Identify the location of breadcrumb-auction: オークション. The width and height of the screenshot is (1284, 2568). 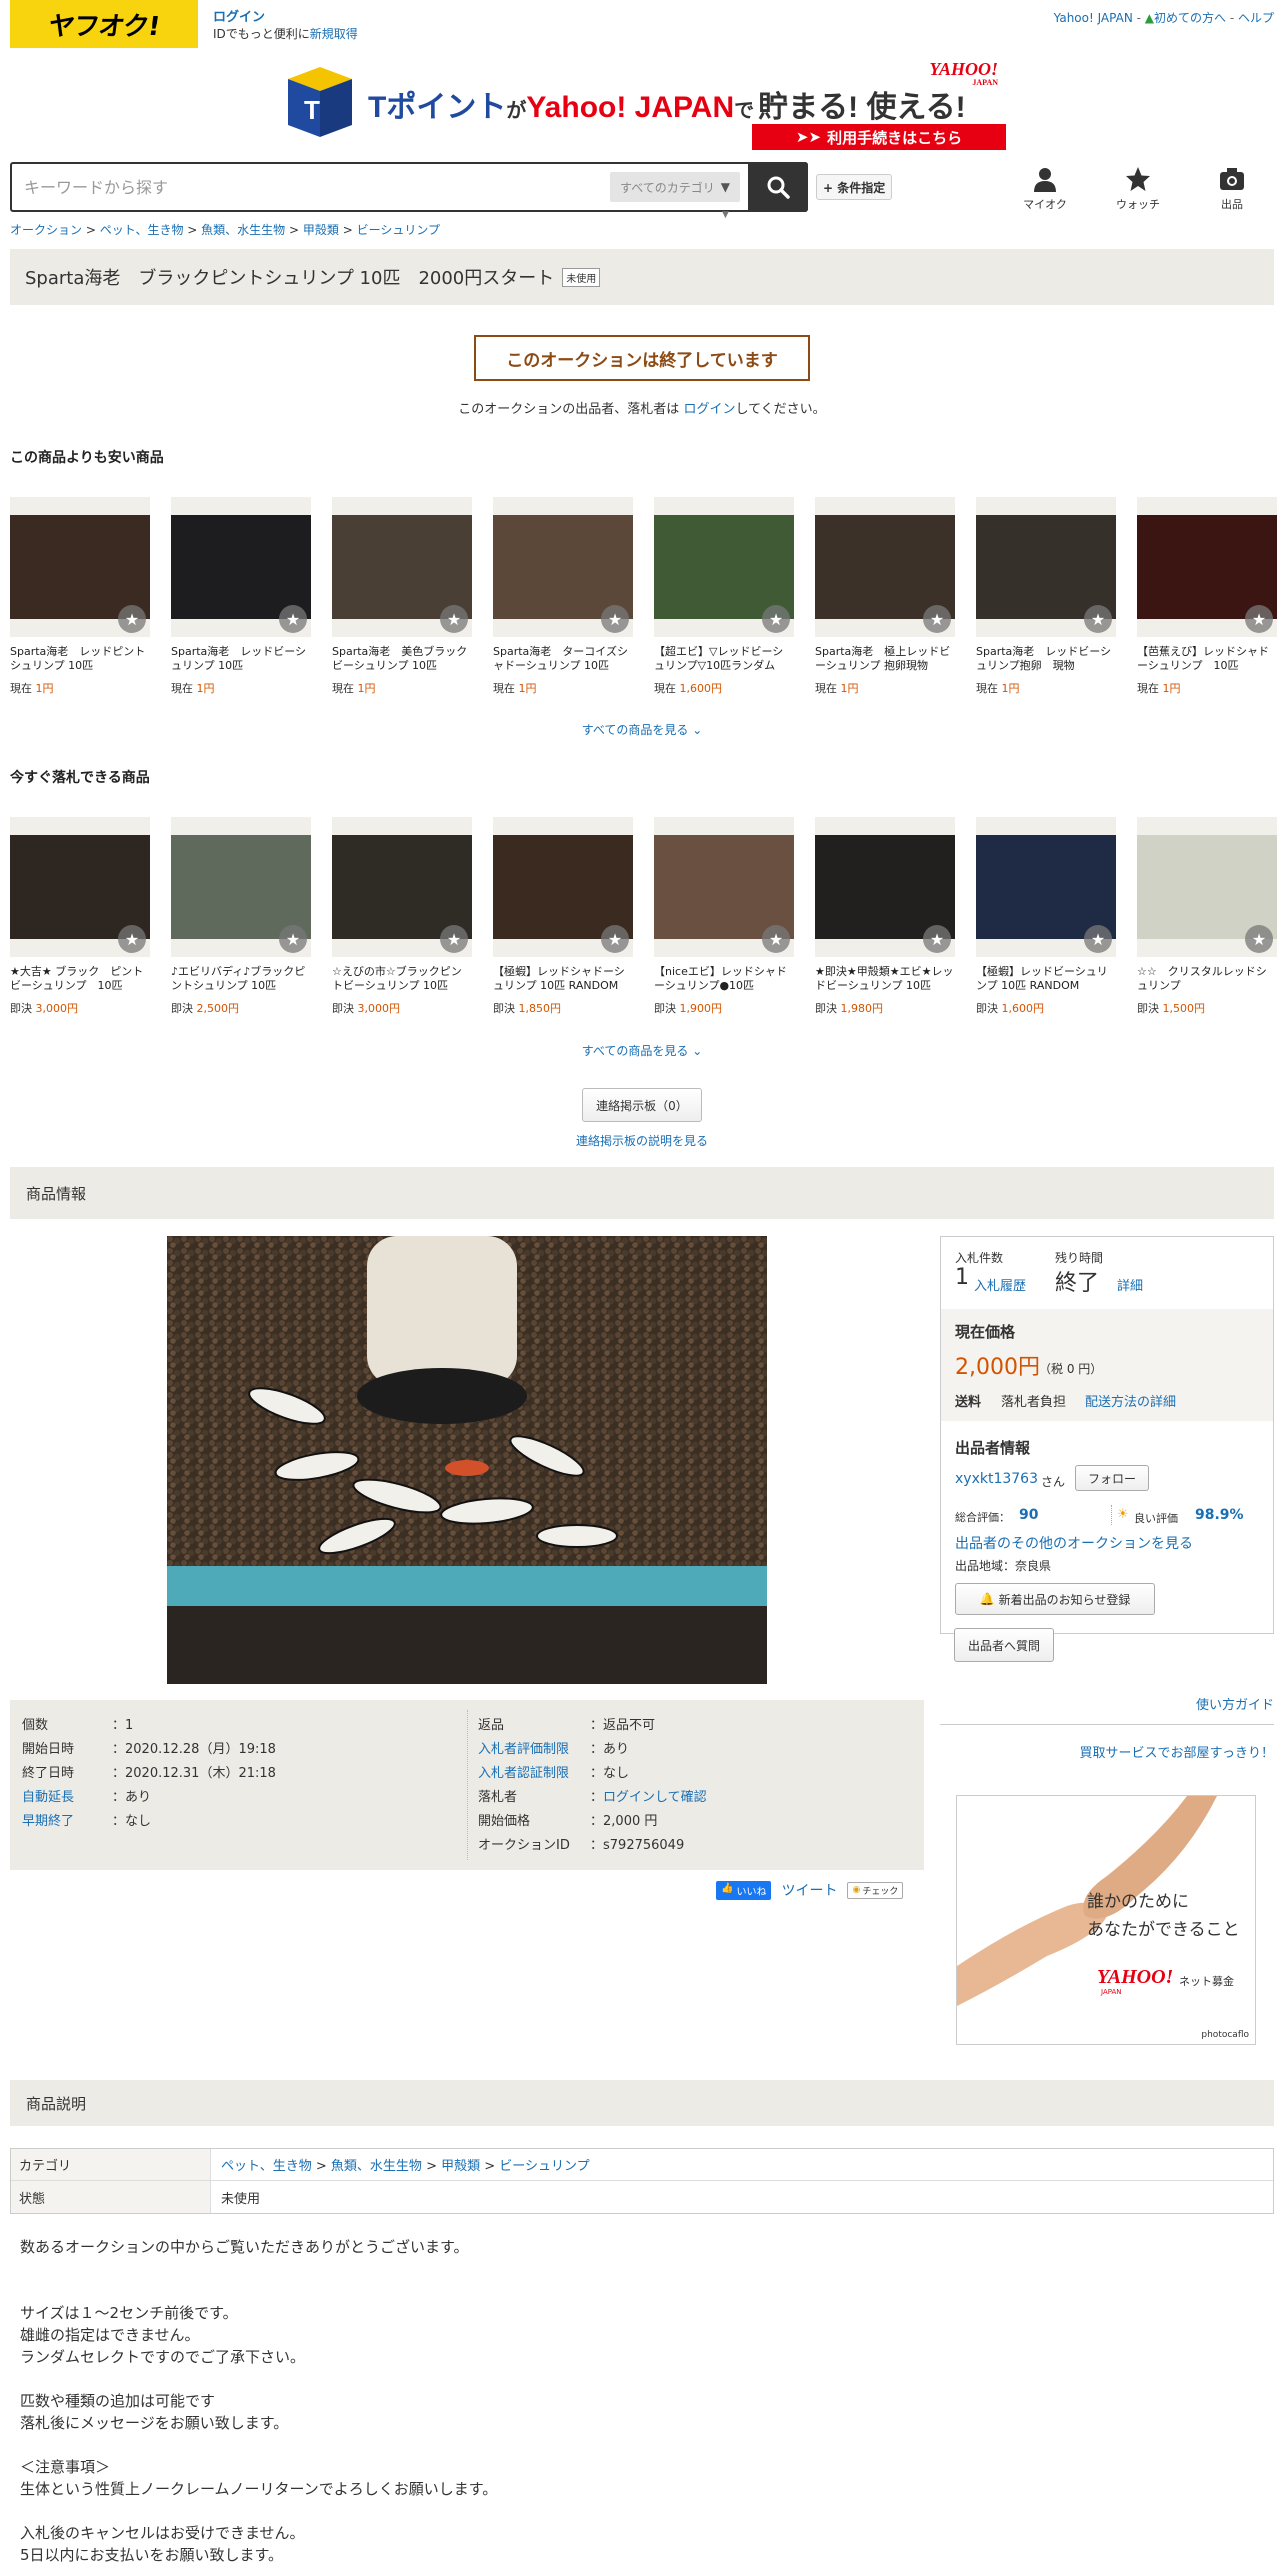
(46, 230).